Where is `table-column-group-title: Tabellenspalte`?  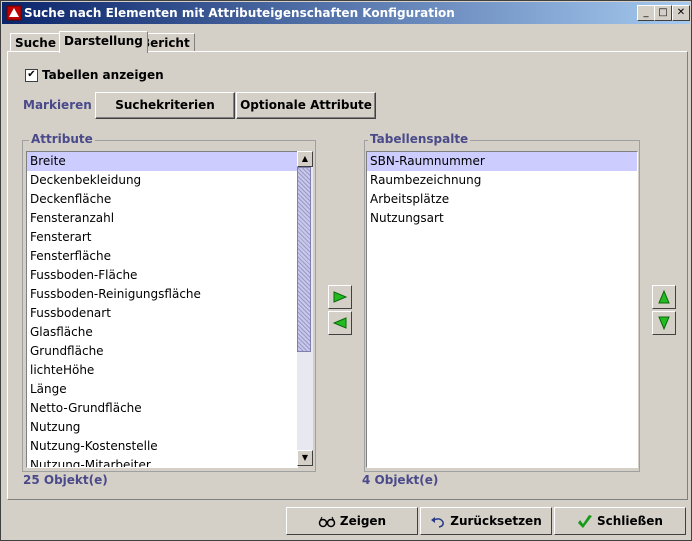 table-column-group-title: Tabellenspalte is located at coordinates (419, 139).